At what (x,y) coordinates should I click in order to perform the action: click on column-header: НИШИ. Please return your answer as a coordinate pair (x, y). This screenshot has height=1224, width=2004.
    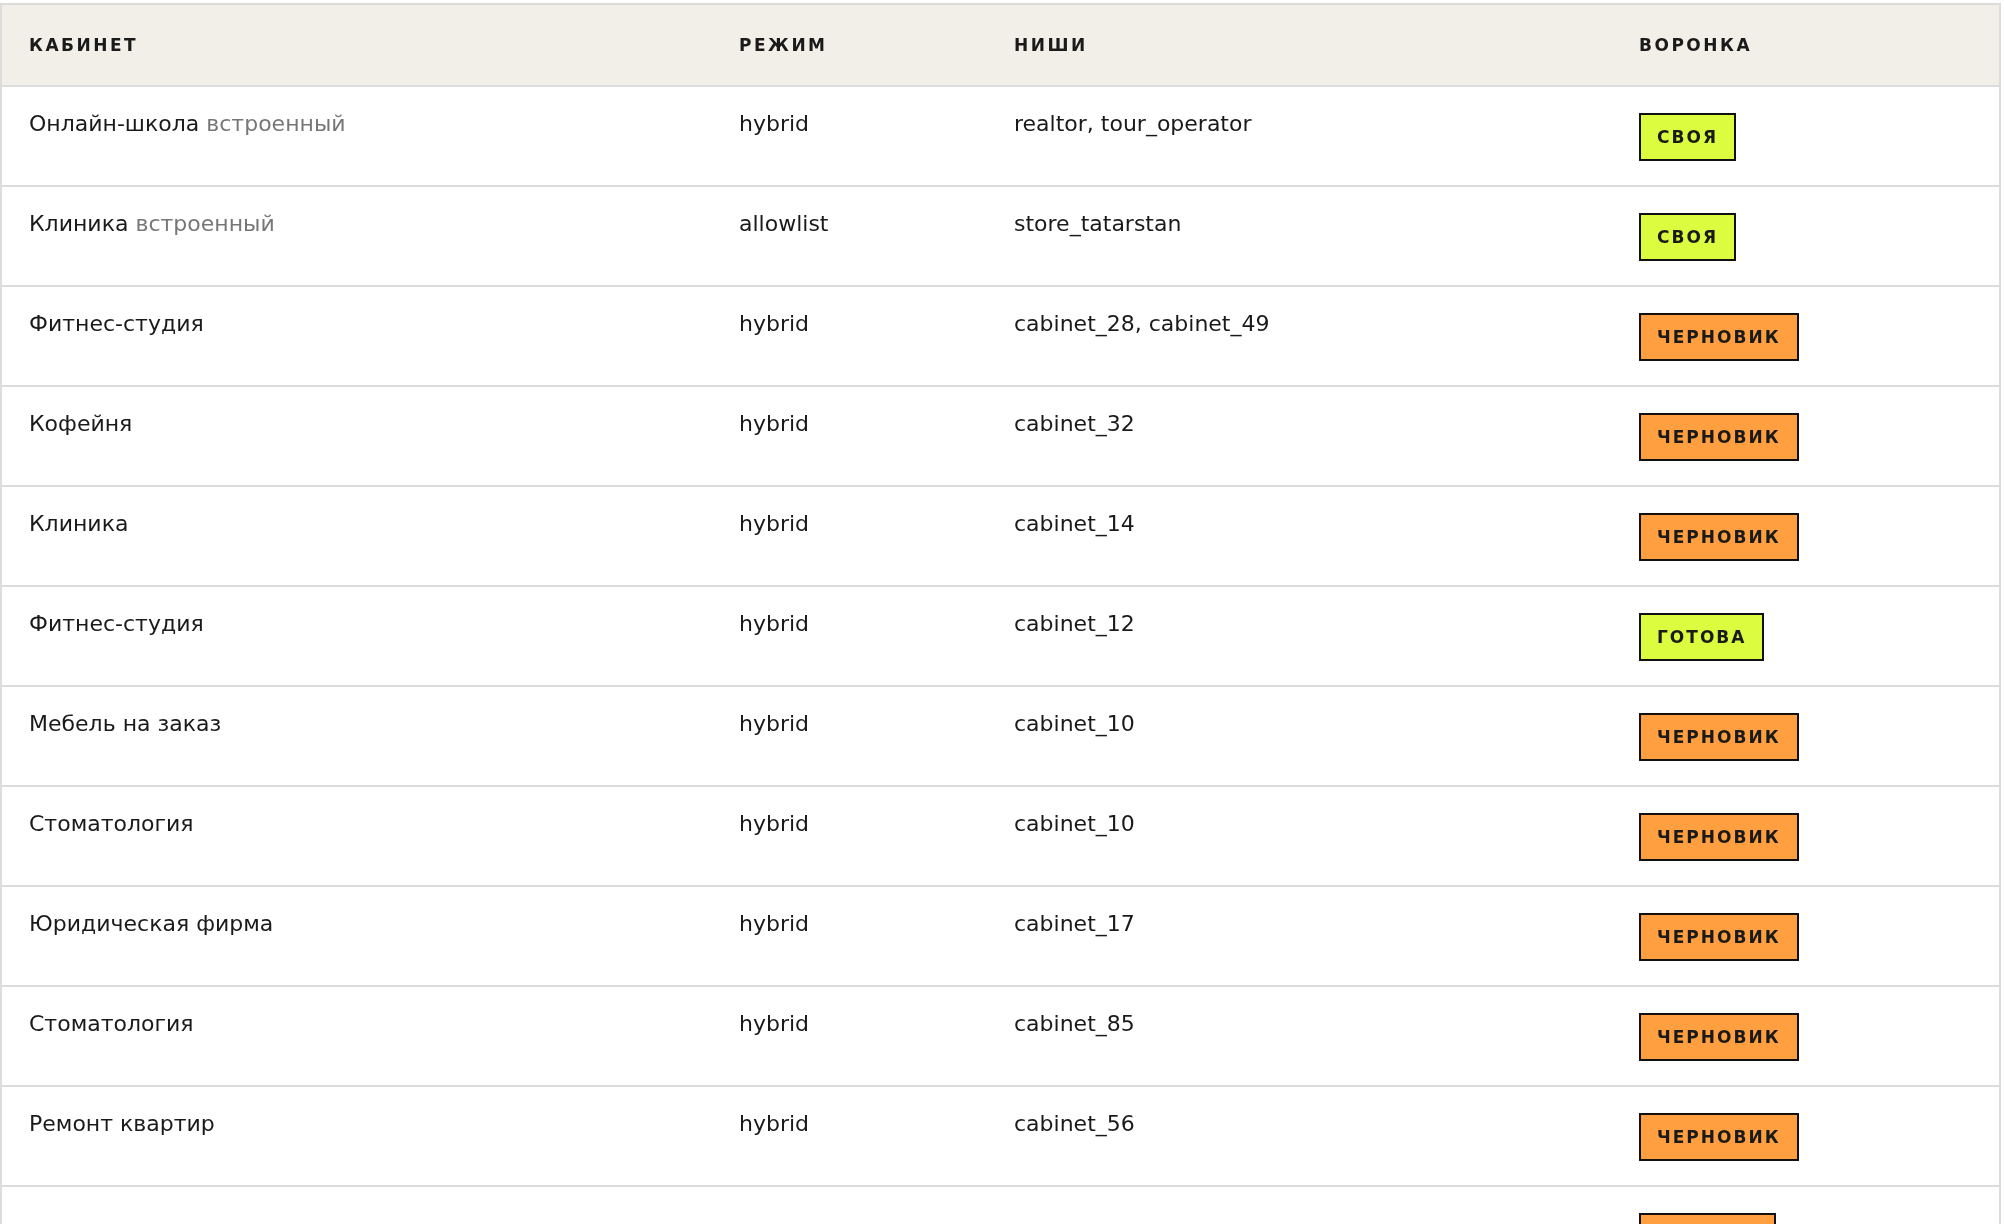
    Looking at the image, I should click on (1051, 45).